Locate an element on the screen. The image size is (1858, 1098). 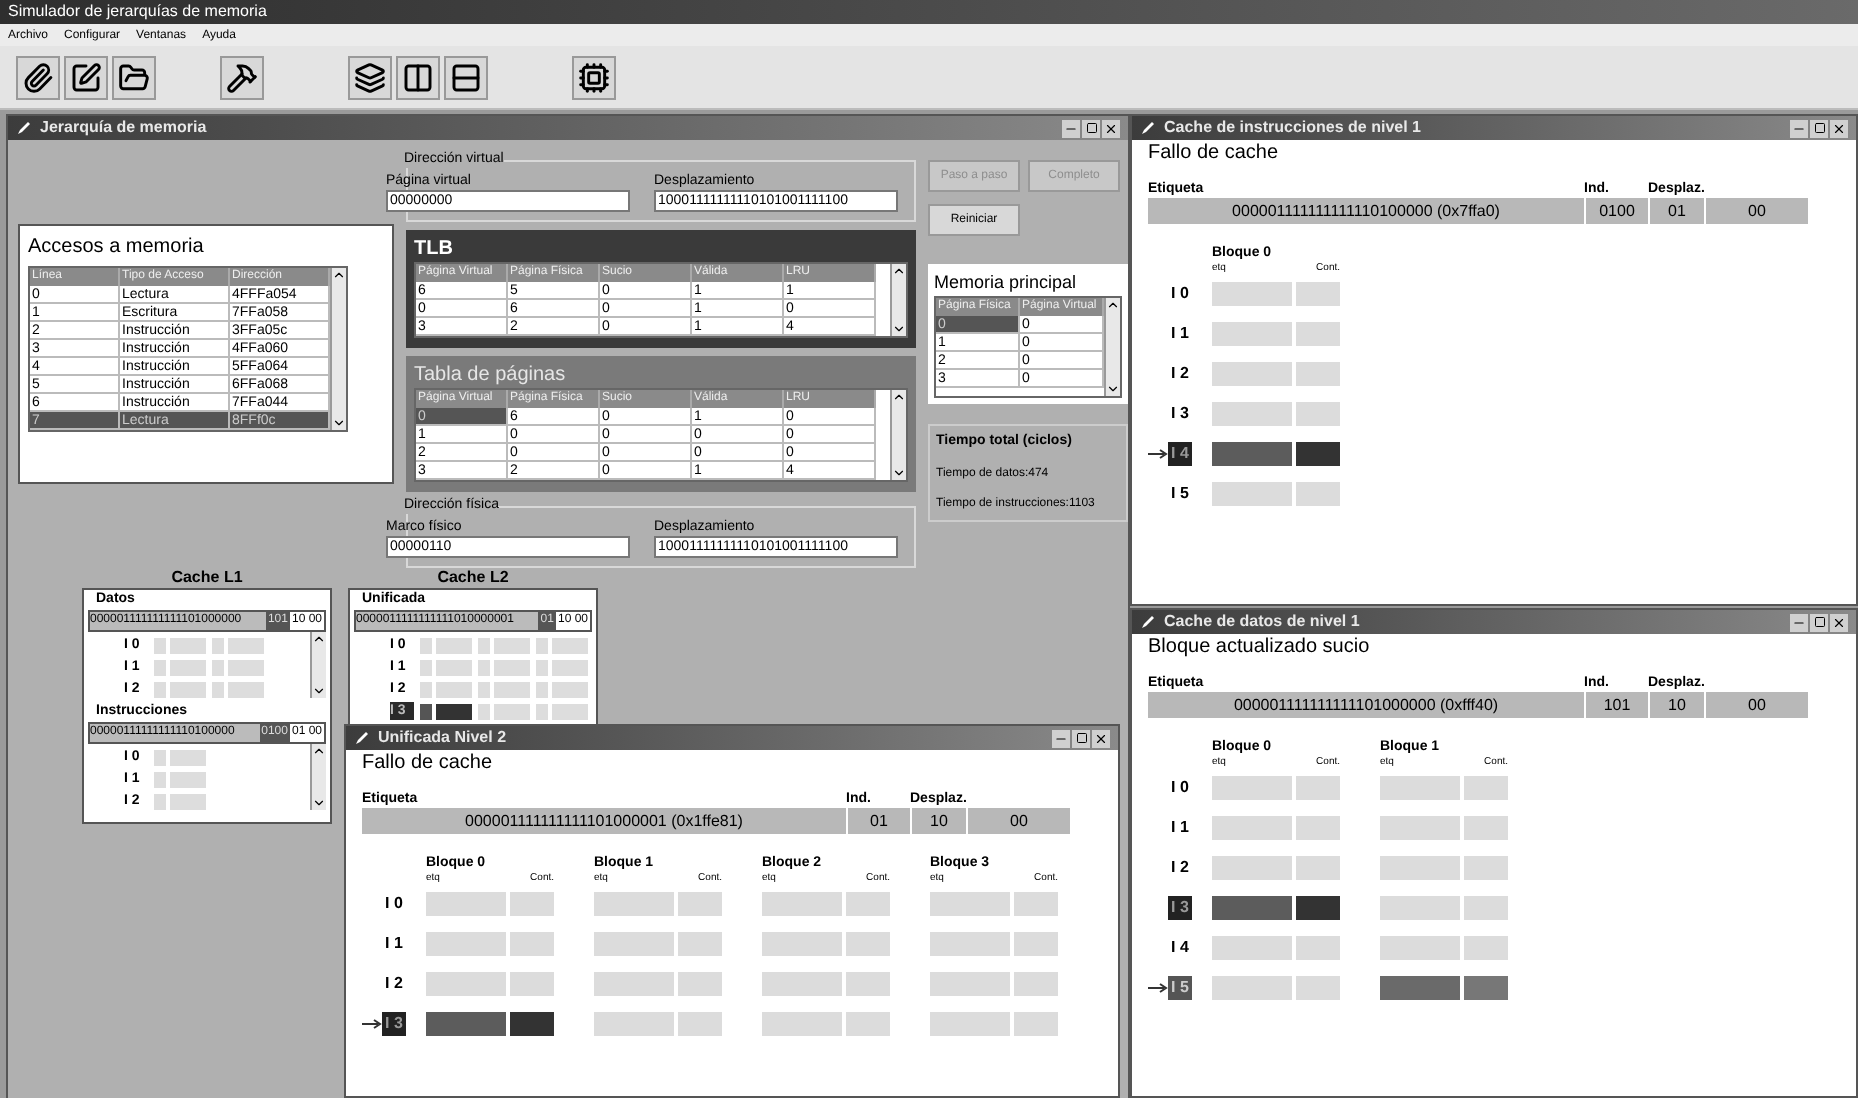
cascade-windows-icon is located at coordinates (370, 77).